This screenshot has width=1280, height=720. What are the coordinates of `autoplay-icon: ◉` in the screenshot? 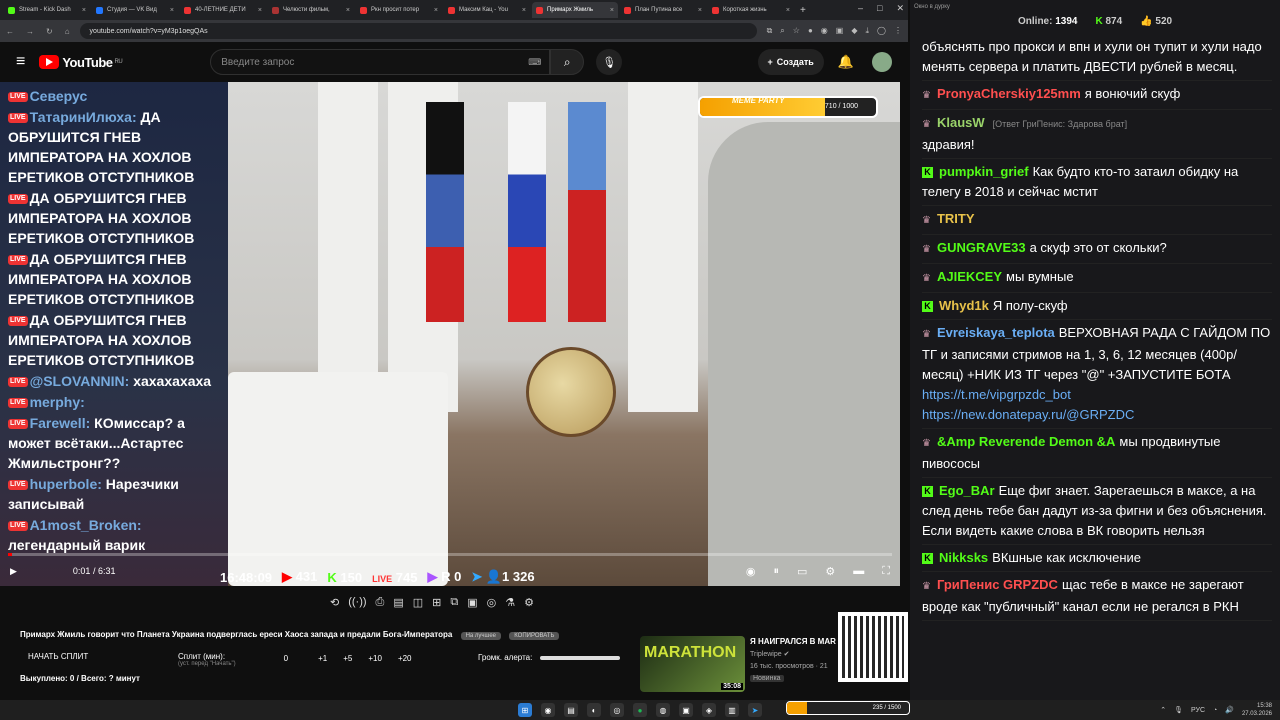 It's located at (751, 571).